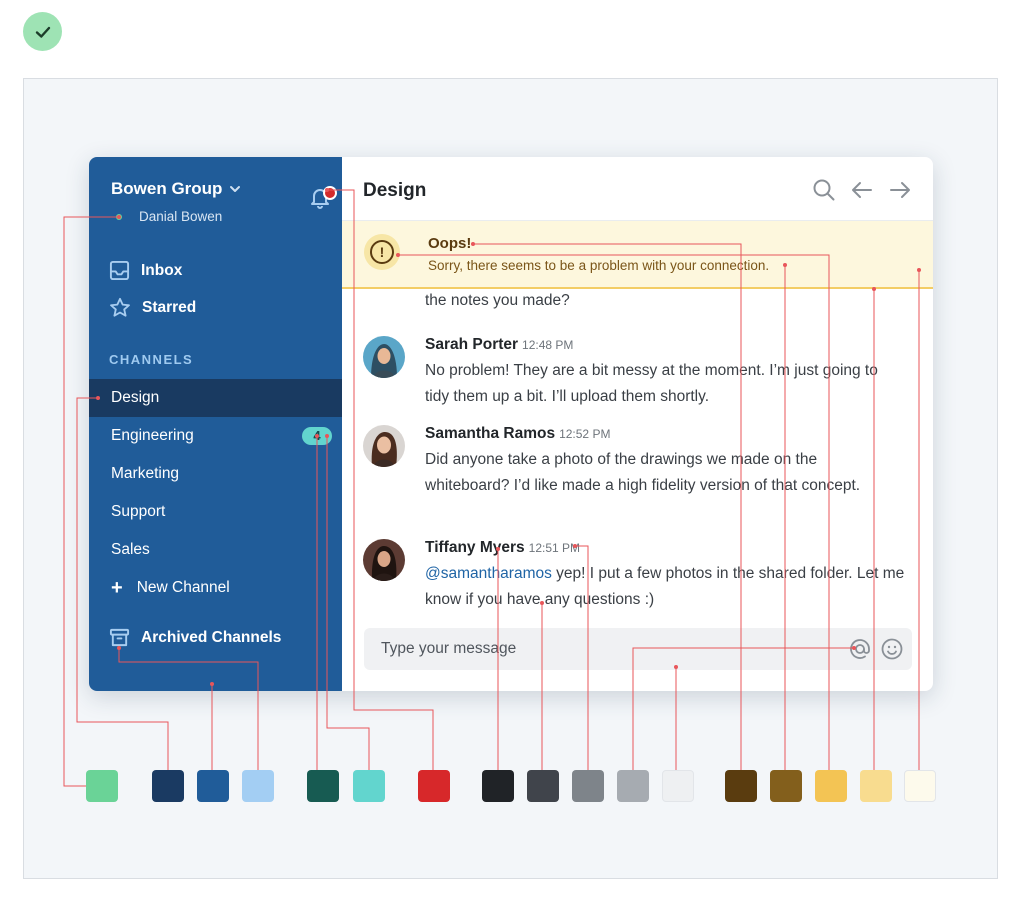 The image size is (1022, 899). What do you see at coordinates (593, 649) in the screenshot?
I see `message-input` at bounding box center [593, 649].